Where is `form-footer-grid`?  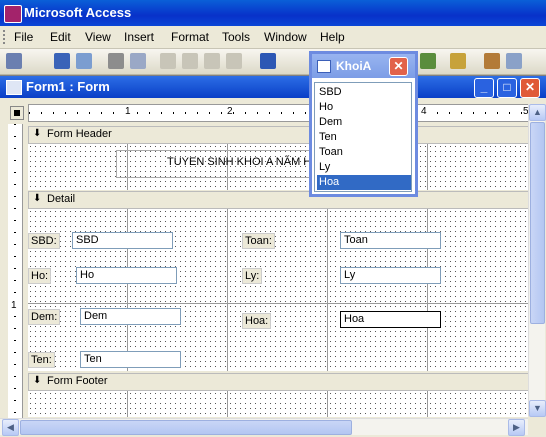
form-footer-grid is located at coordinates (278, 404).